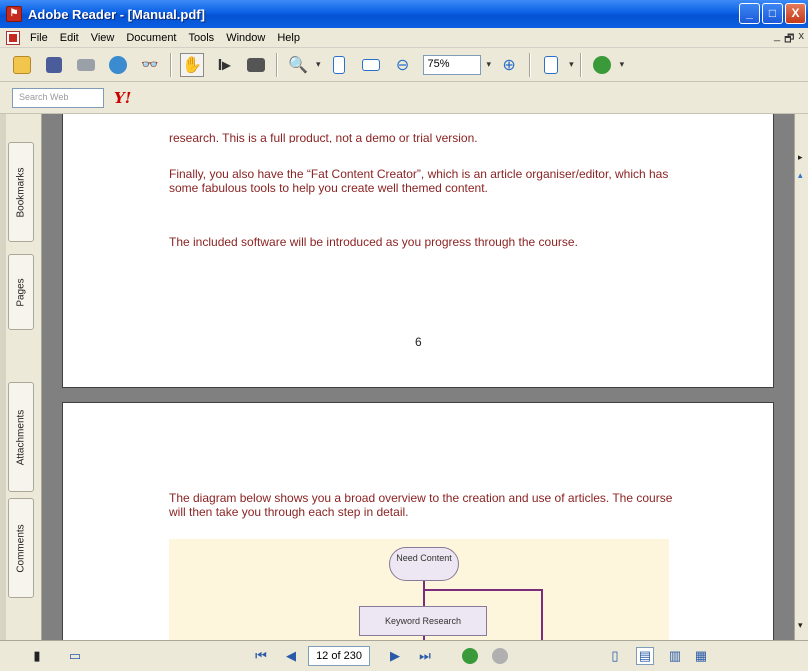 The width and height of the screenshot is (808, 671). Describe the element at coordinates (69, 38) in the screenshot. I see `menu-edit: Edit` at that location.